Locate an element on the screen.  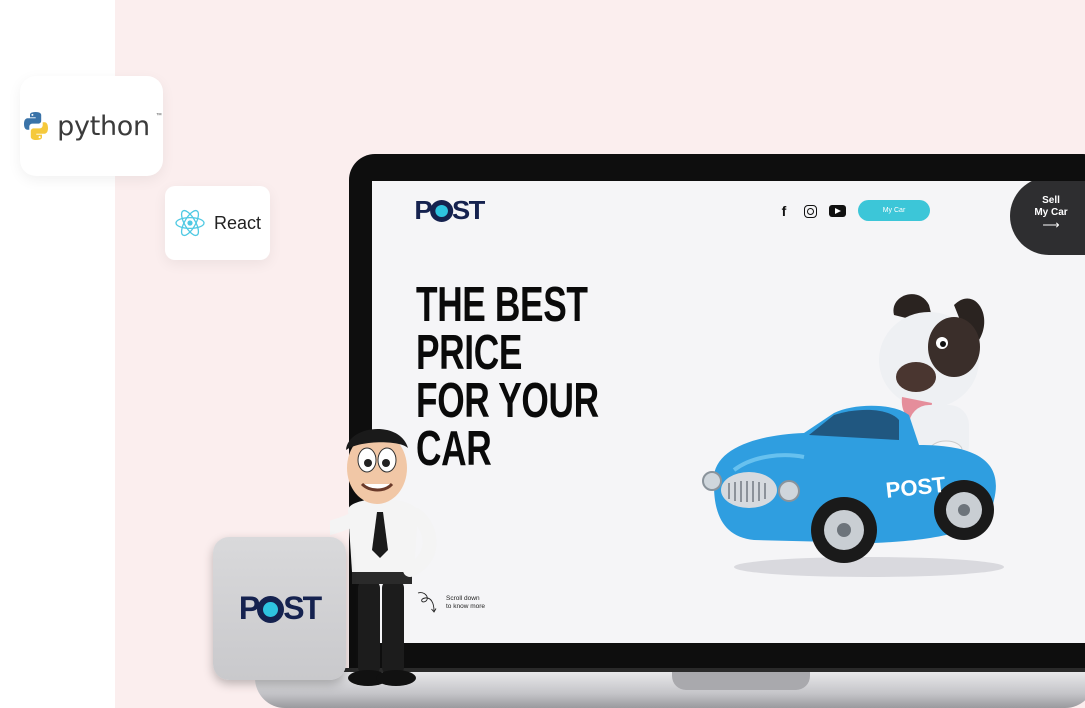
sell-my-car-button: Sell My Car ⟶ is located at coordinates (1047, 218).